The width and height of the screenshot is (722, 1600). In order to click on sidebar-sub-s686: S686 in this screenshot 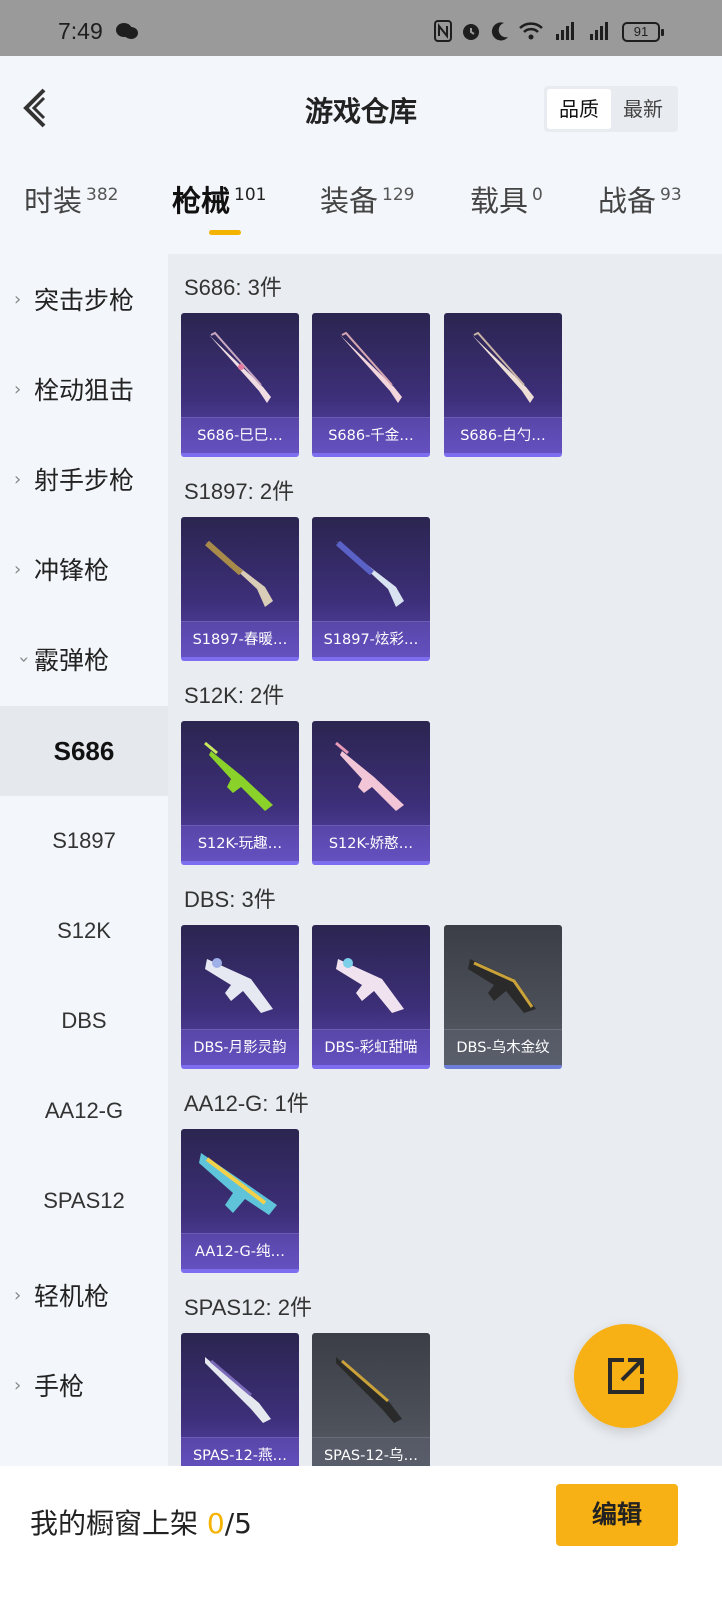, I will do `click(84, 751)`.